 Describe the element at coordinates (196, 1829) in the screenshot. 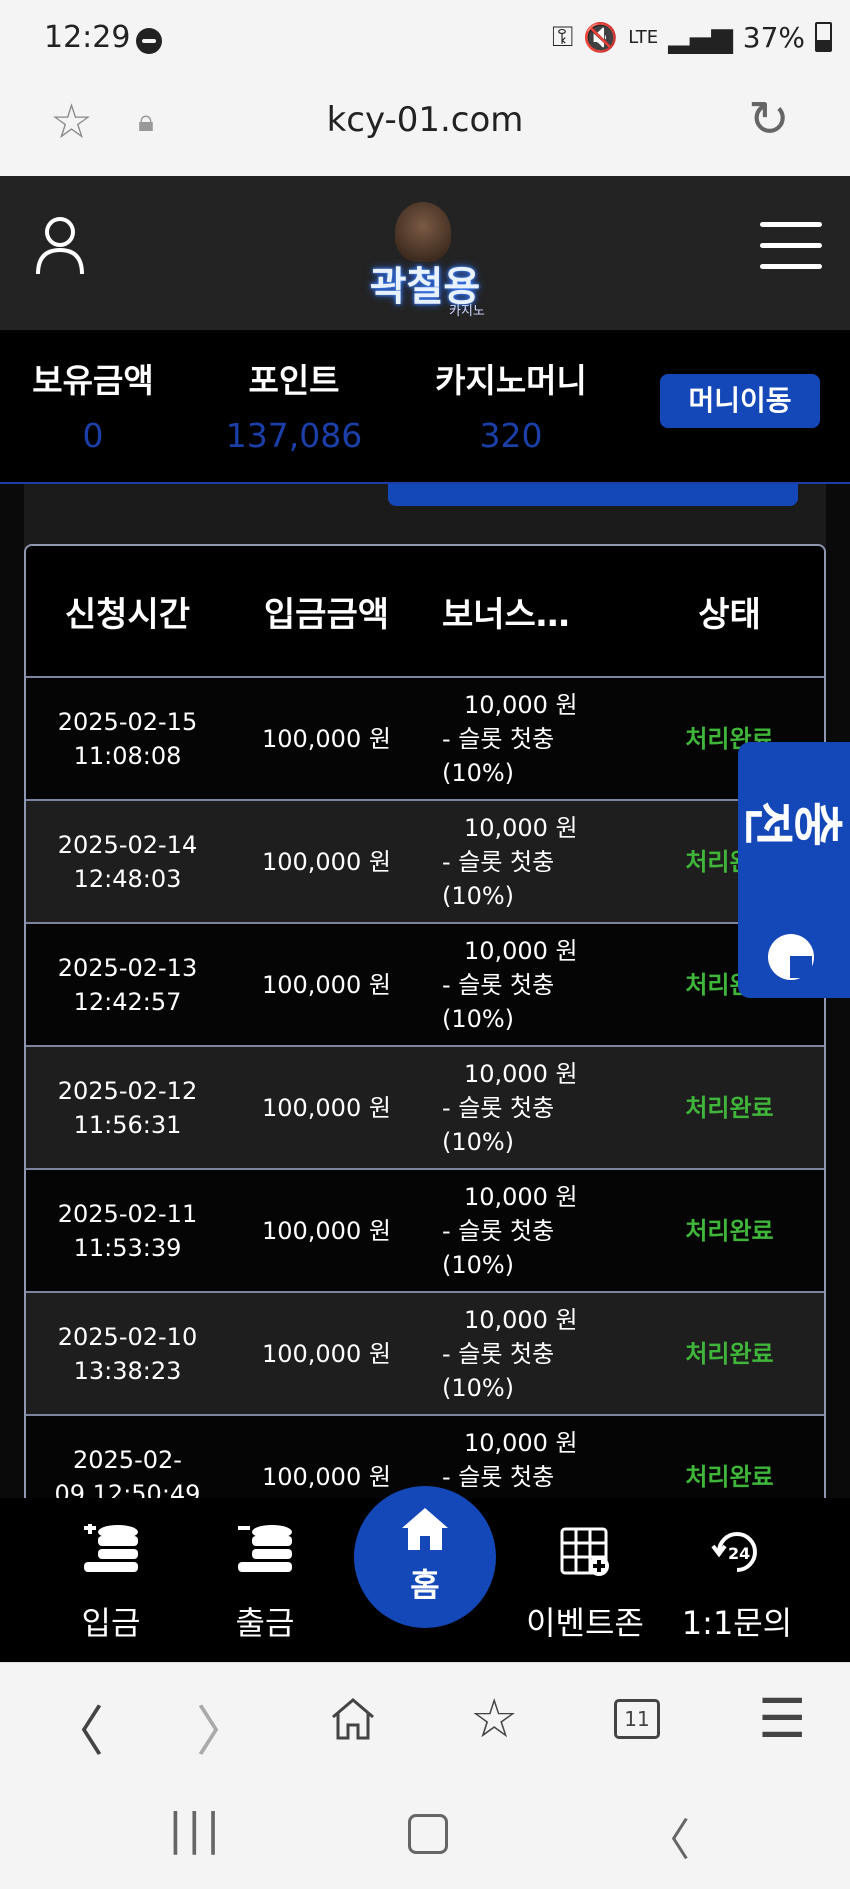

I see `recent-apps-icon: |||` at that location.